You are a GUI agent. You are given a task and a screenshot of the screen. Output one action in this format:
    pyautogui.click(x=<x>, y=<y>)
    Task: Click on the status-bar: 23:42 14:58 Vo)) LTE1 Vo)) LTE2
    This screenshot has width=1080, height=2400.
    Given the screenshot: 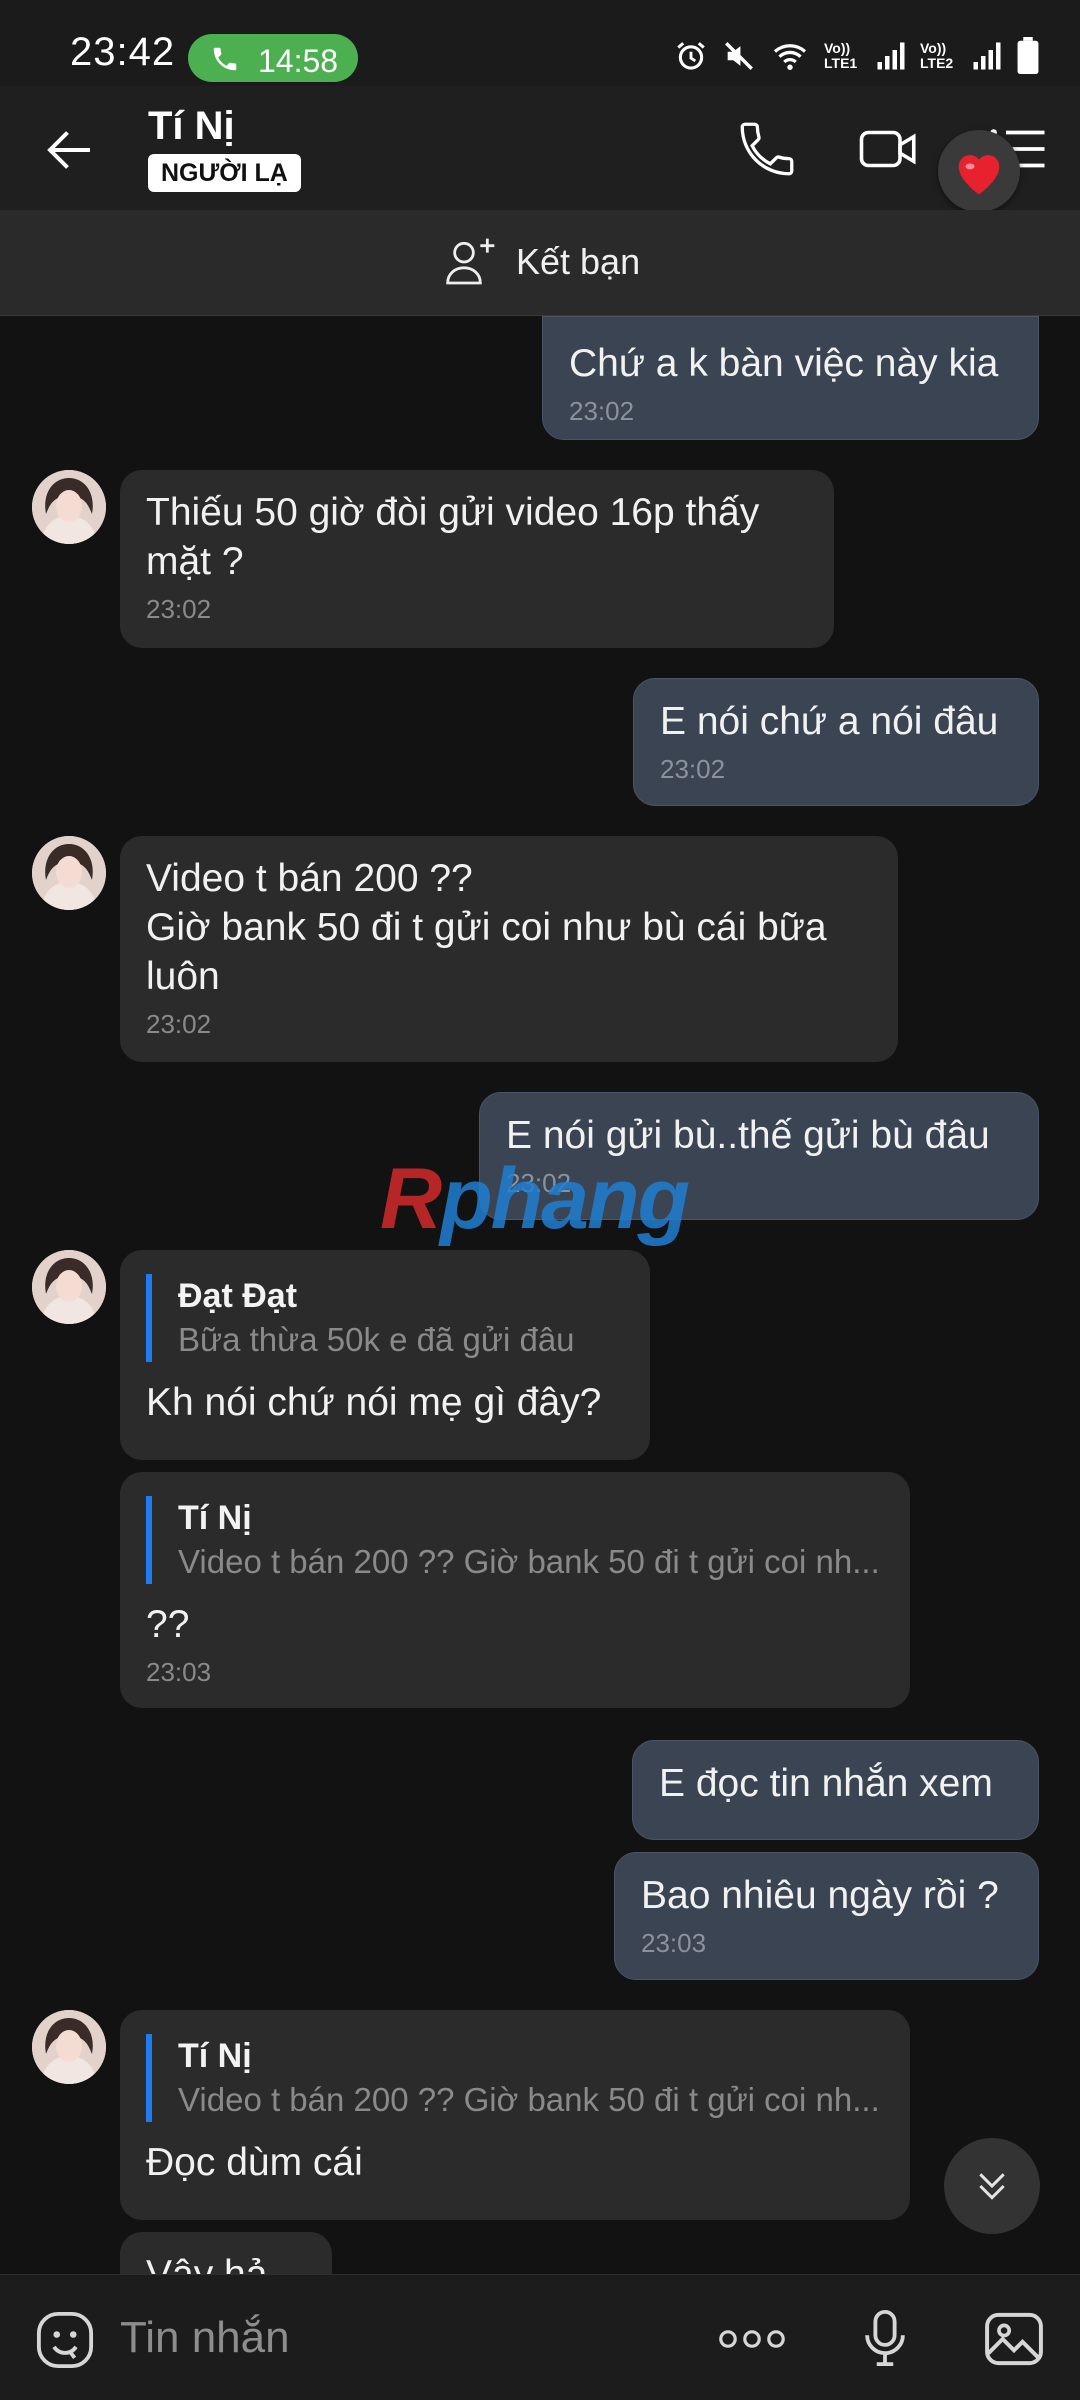 What is the action you would take?
    pyautogui.click(x=540, y=43)
    